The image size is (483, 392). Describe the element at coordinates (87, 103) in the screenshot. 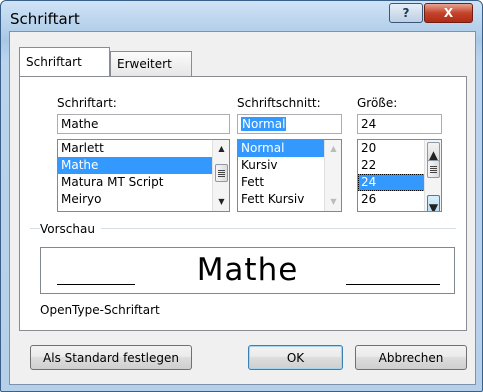

I see `font-label: Schriftart:` at that location.